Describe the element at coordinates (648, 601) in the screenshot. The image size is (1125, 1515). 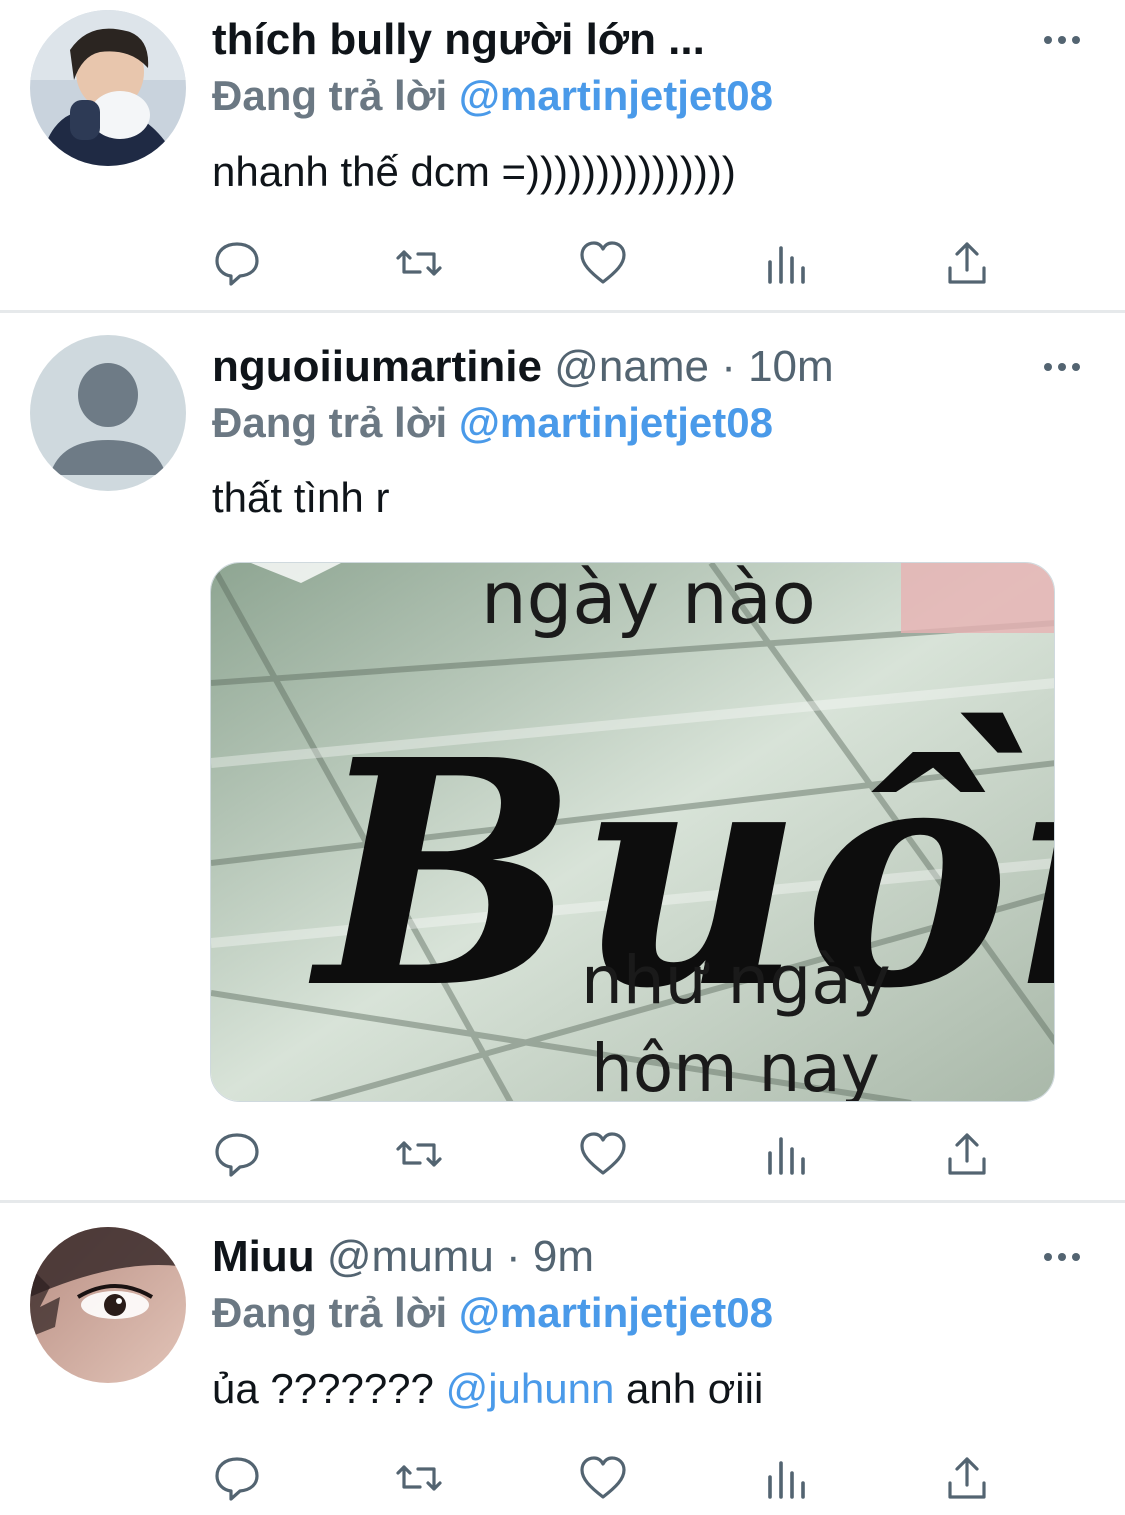
I see `meme-text-line1: ngày nào` at that location.